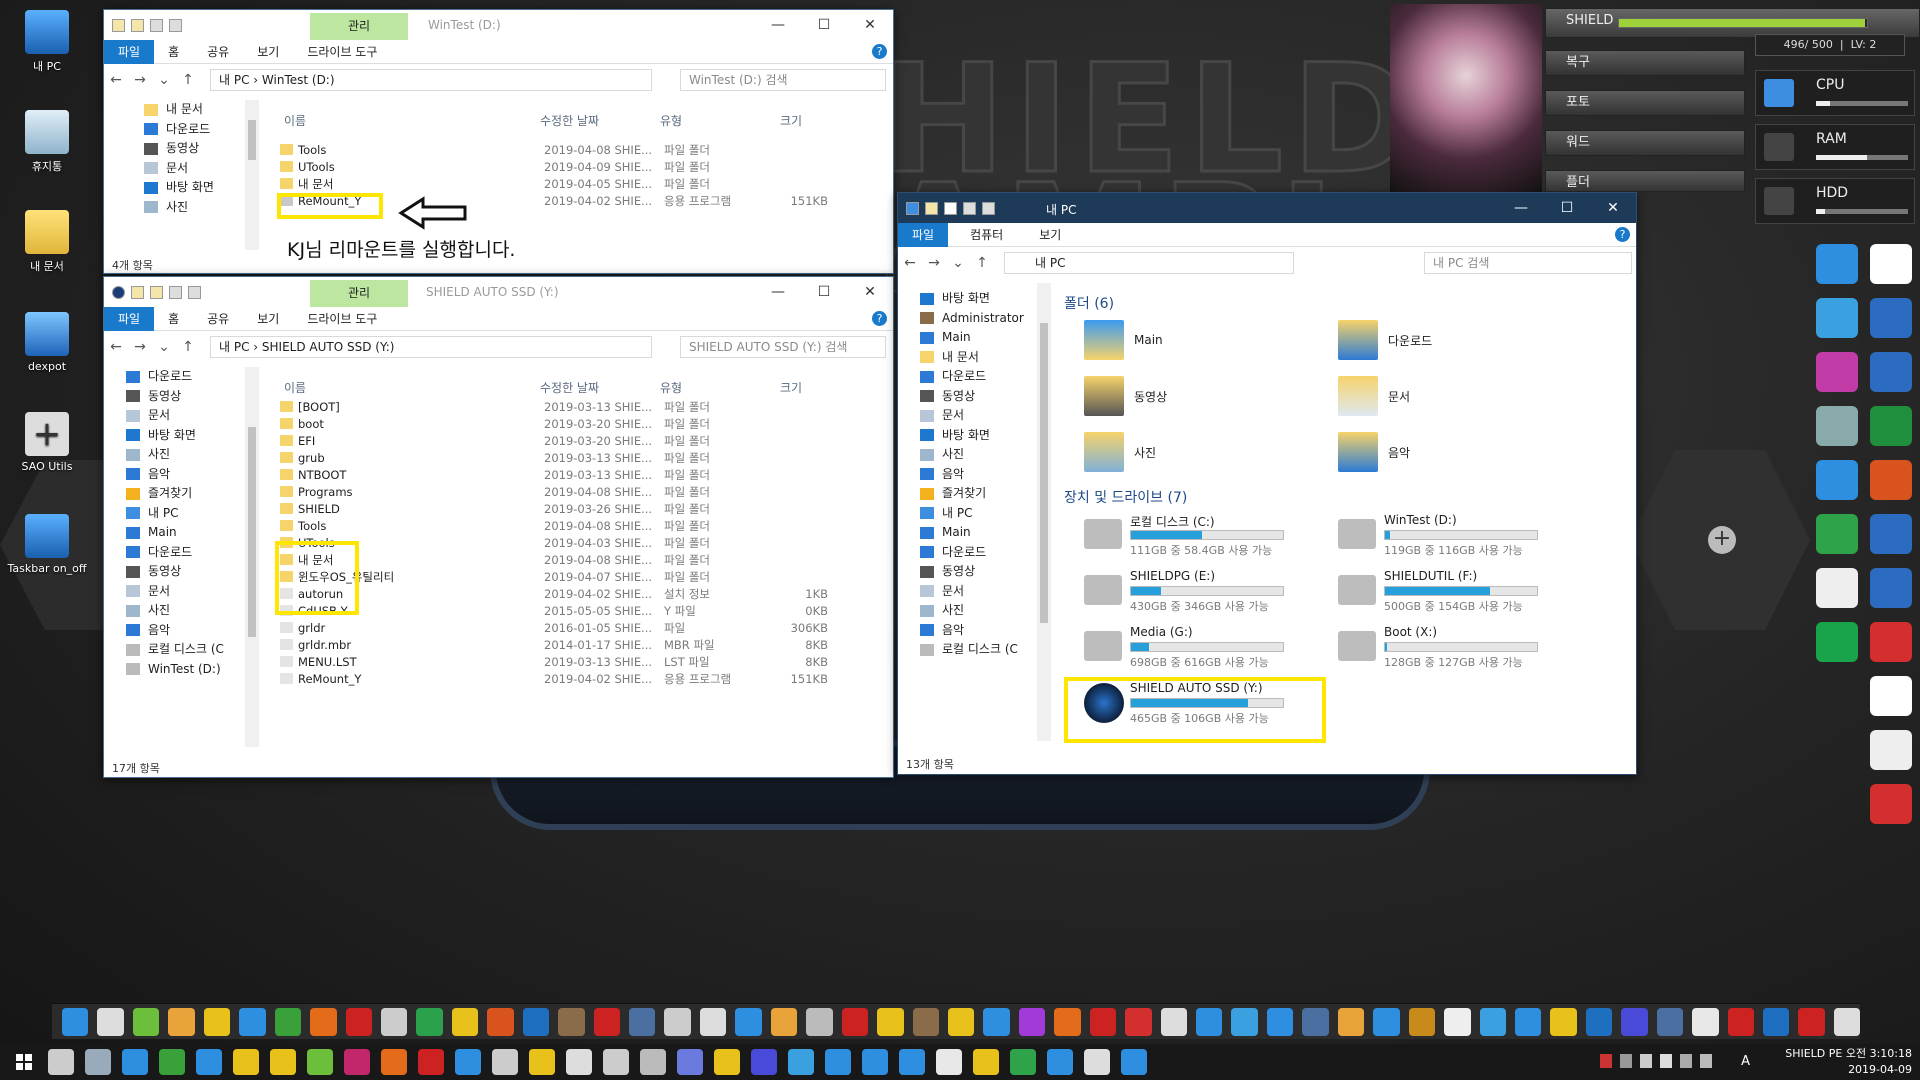  Describe the element at coordinates (1891, 480) in the screenshot. I see `powerpoint-icon` at that location.